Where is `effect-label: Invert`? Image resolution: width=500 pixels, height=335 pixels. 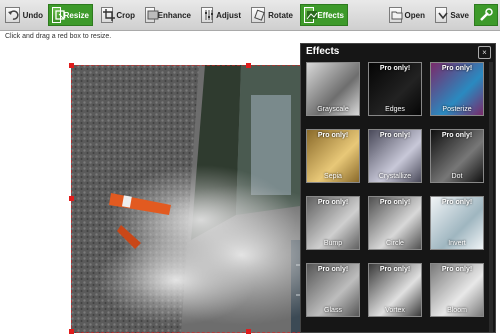 effect-label: Invert is located at coordinates (457, 243).